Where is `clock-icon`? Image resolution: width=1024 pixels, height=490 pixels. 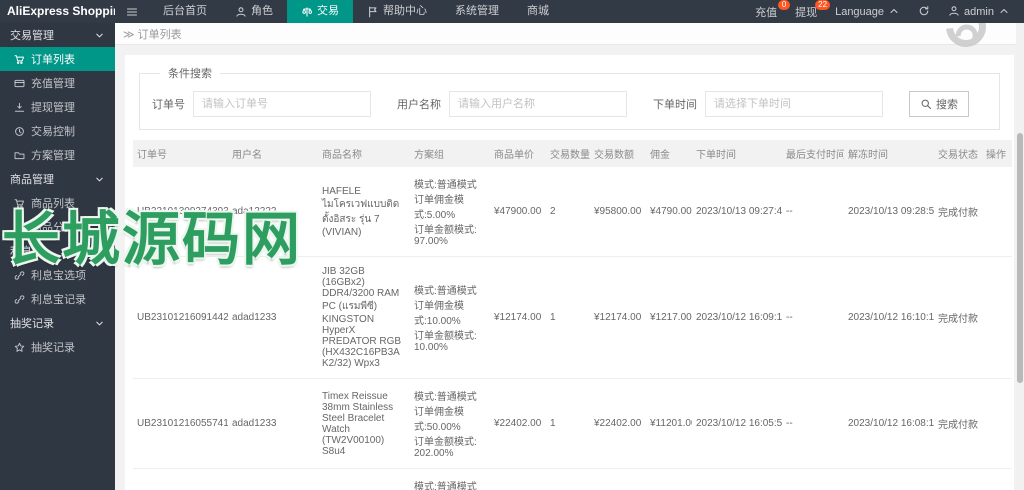
clock-icon is located at coordinates (19, 131).